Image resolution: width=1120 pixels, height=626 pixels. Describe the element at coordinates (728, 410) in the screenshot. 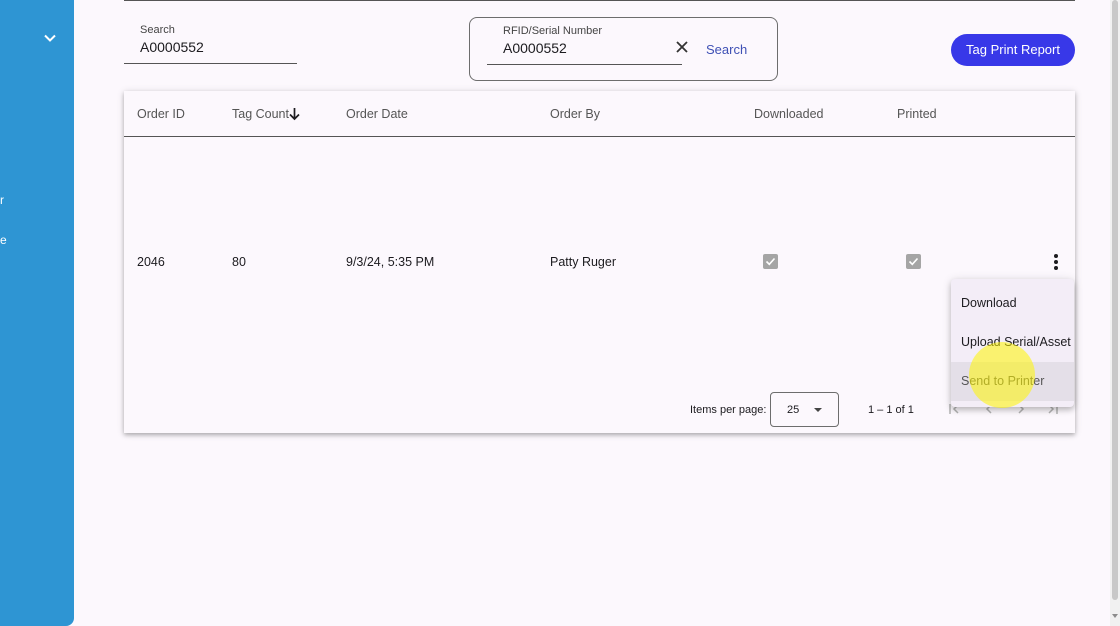

I see `items-per-page-label: Items per page:` at that location.